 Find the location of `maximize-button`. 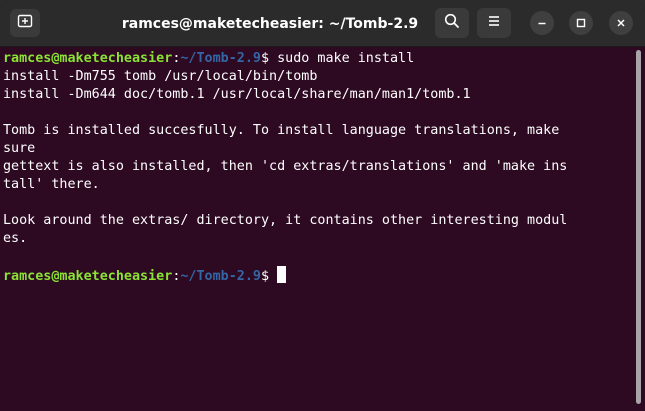

maximize-button is located at coordinates (581, 23).